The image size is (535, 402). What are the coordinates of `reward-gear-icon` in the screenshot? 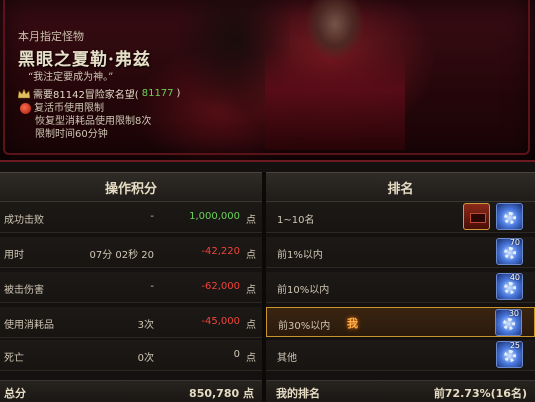 It's located at (509, 216).